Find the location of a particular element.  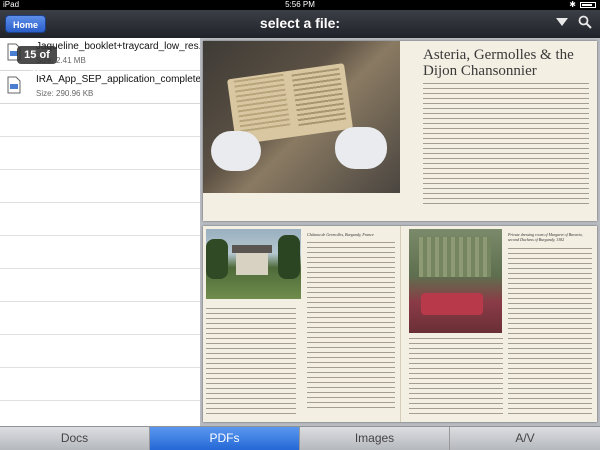

battery-icon is located at coordinates (588, 5).